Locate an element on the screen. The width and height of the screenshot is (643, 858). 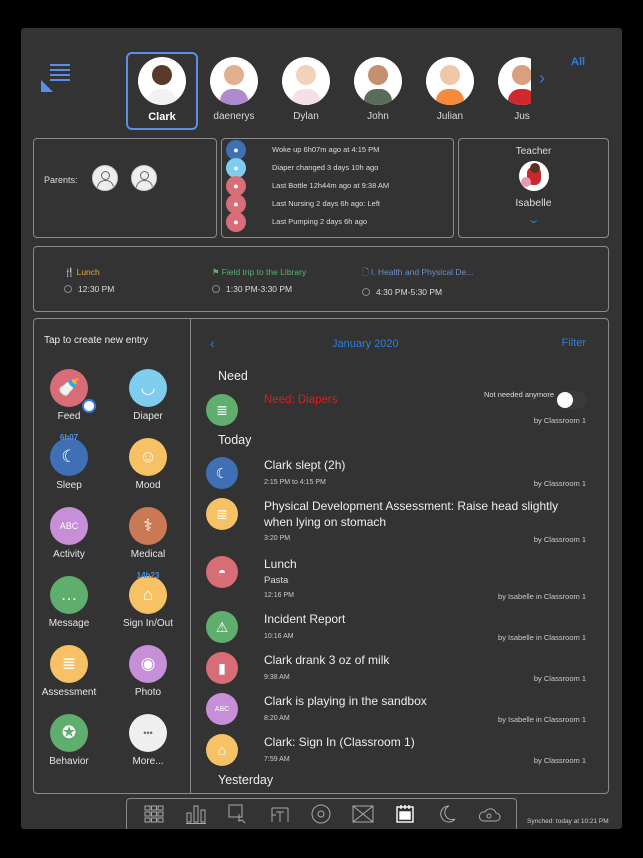
child-jus: Jus is located at coordinates (508, 91).